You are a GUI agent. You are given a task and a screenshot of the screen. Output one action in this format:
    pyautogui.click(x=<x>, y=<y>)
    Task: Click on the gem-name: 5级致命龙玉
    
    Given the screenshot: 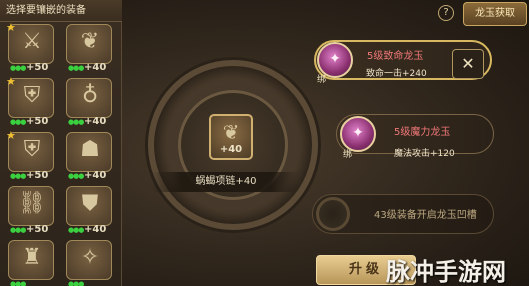 What is the action you would take?
    pyautogui.click(x=395, y=56)
    